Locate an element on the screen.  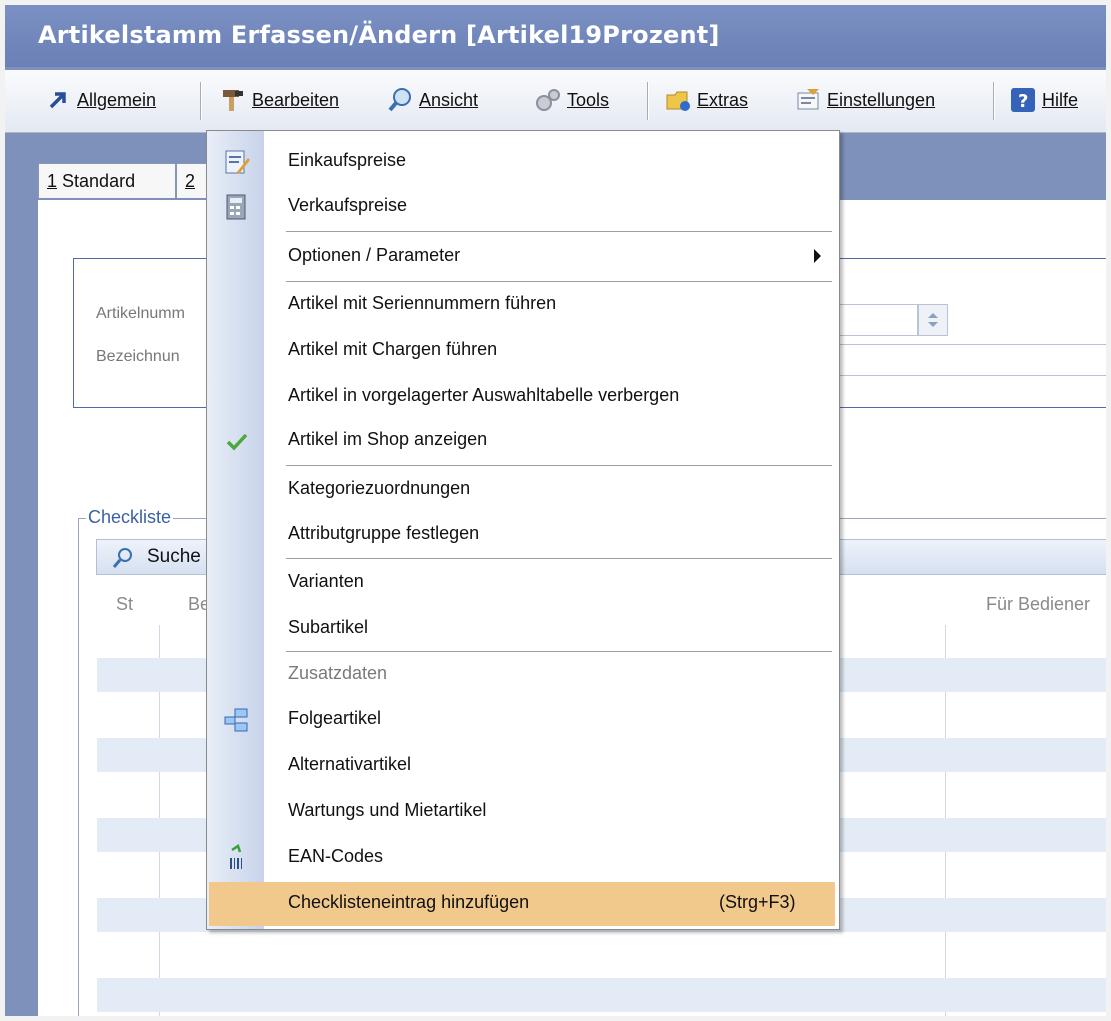
bezeichnung-label: Bezeichnun is located at coordinates (138, 356).